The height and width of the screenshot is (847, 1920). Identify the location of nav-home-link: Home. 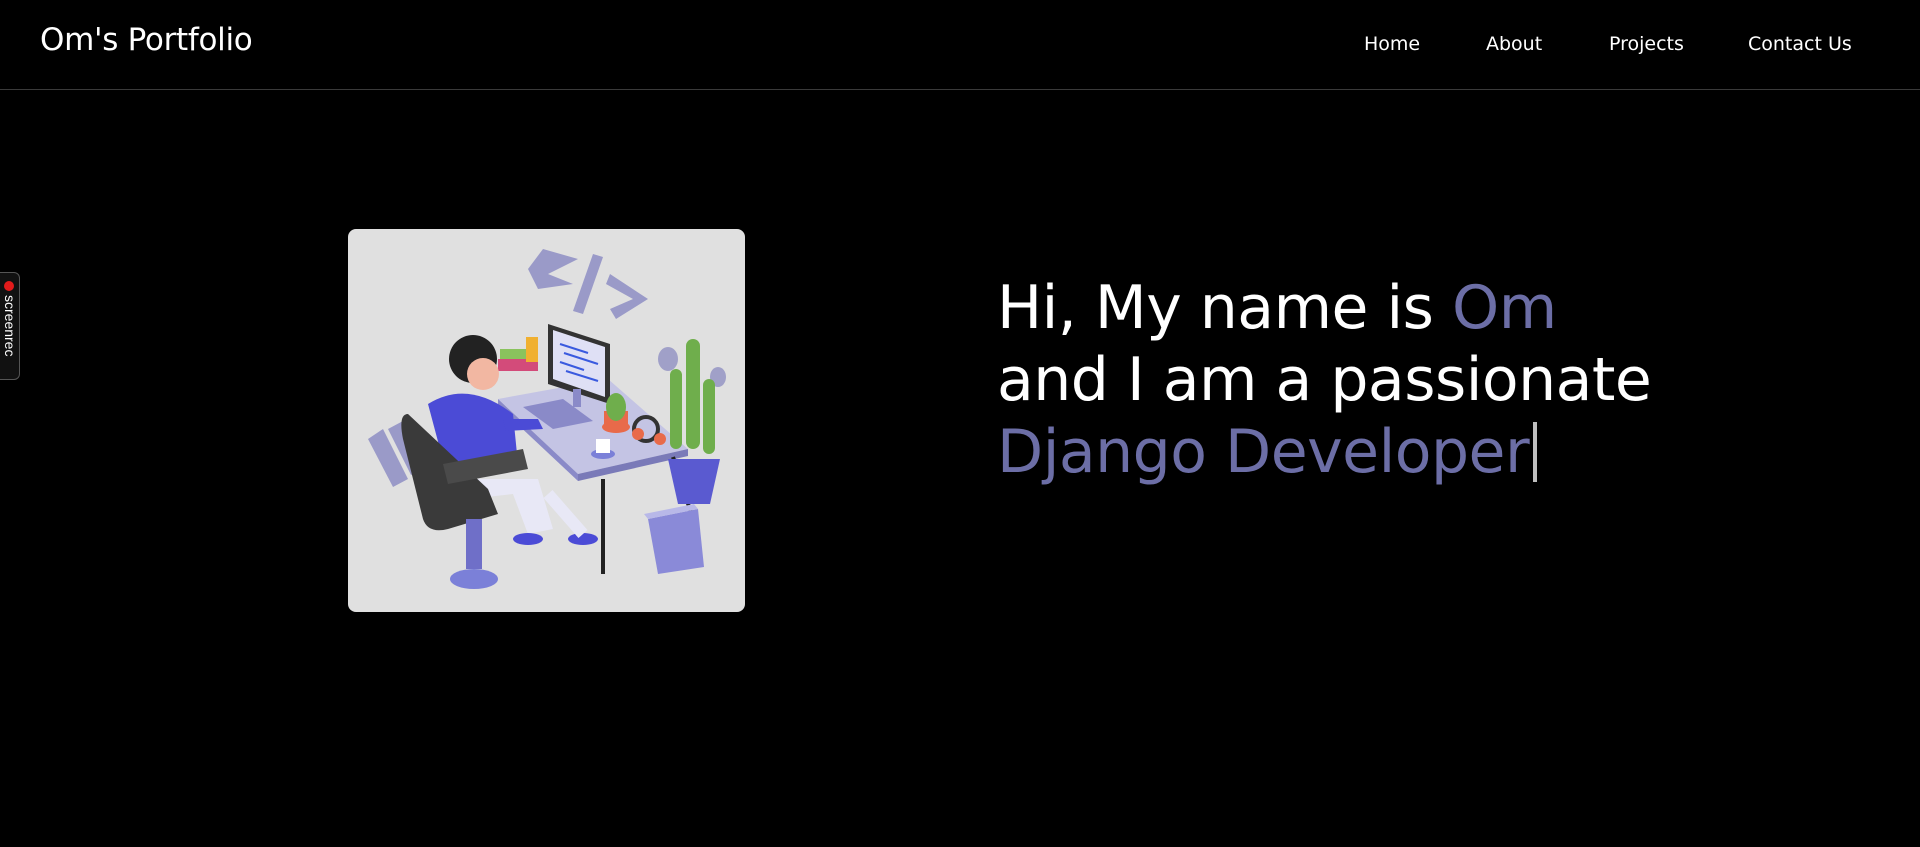
(1392, 44).